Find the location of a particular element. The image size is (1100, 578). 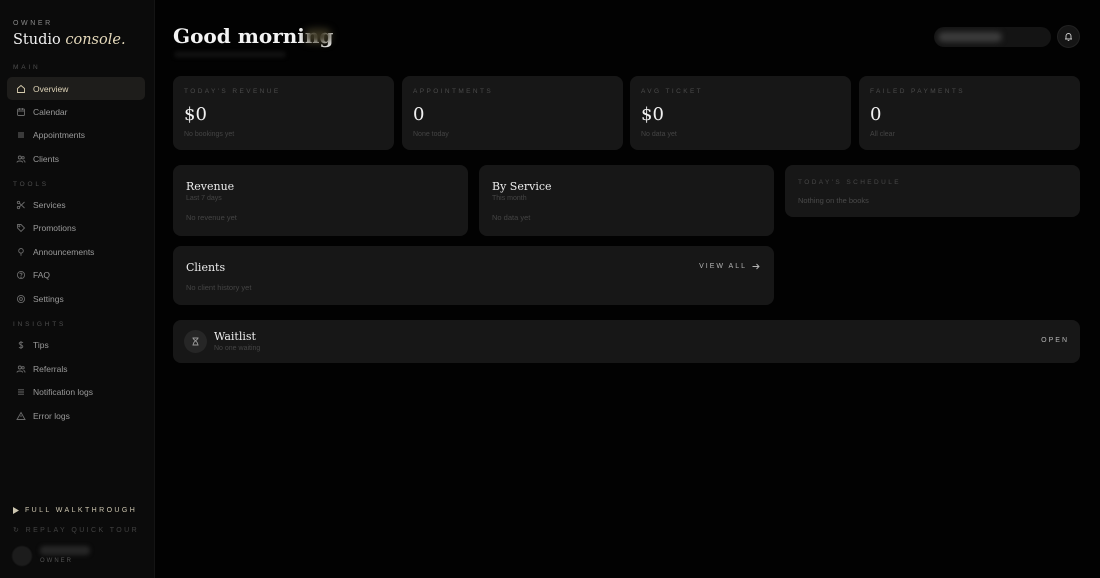

sidebar-item-notification-logs: Notification logs is located at coordinates (76, 391).